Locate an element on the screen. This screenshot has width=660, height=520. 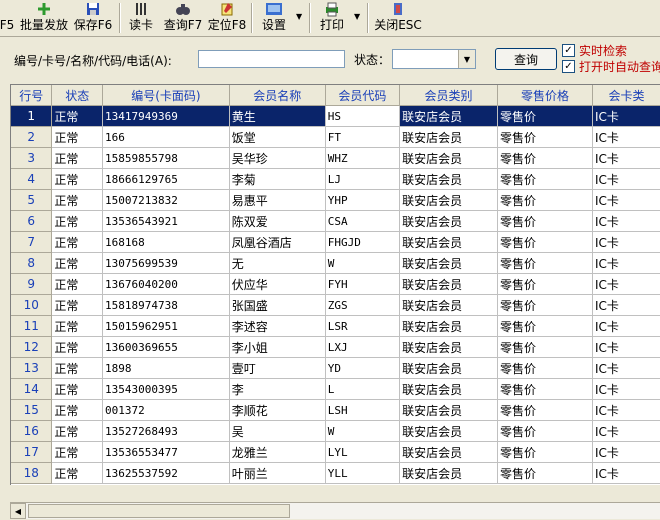
column-header: 状态 is located at coordinates (77, 95).